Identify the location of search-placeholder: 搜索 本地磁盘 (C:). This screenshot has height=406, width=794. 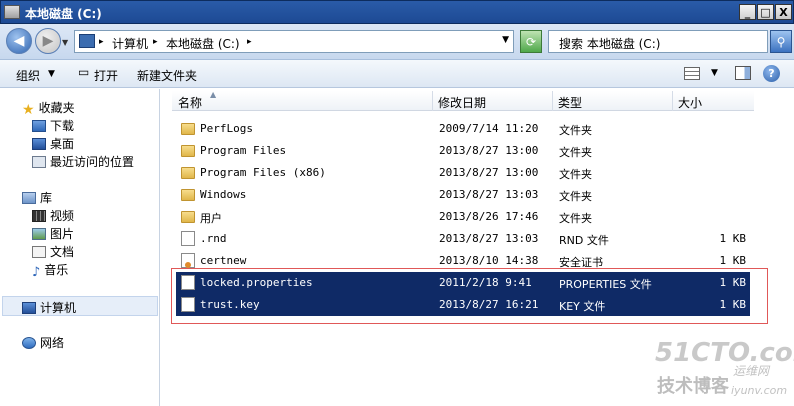
(610, 44).